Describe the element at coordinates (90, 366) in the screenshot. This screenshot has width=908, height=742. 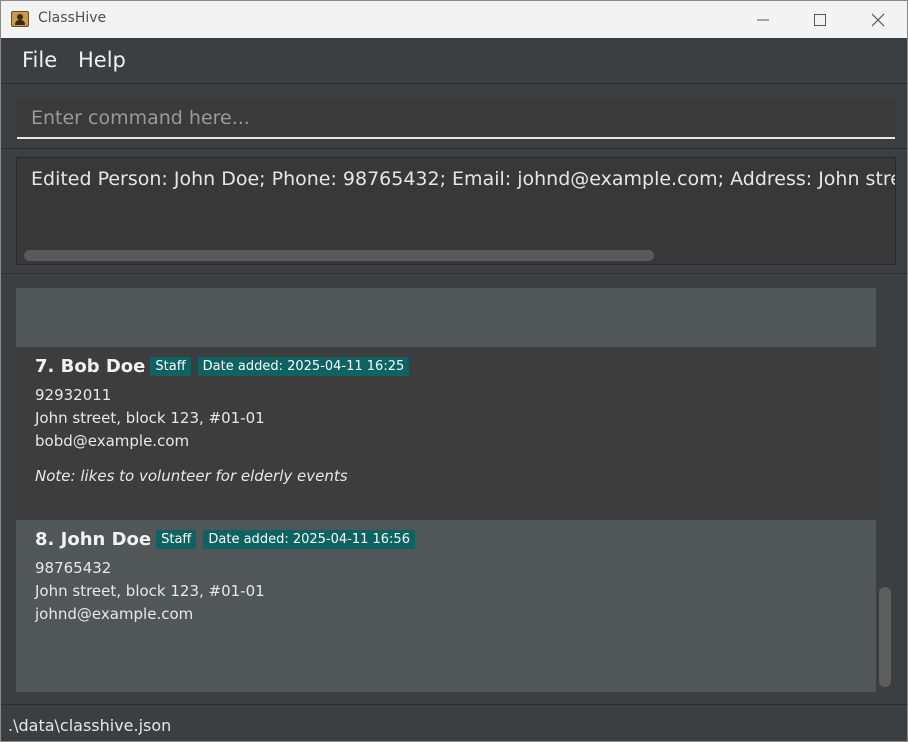
I see `person-name: 7. Bob Doe` at that location.